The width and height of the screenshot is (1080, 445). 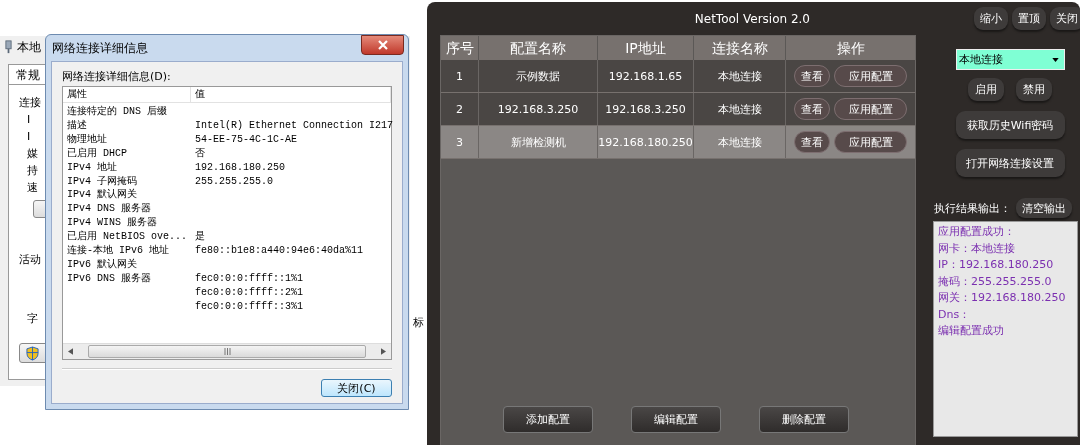 I want to click on output-line: IP：192.168.180.250, so click(x=996, y=265).